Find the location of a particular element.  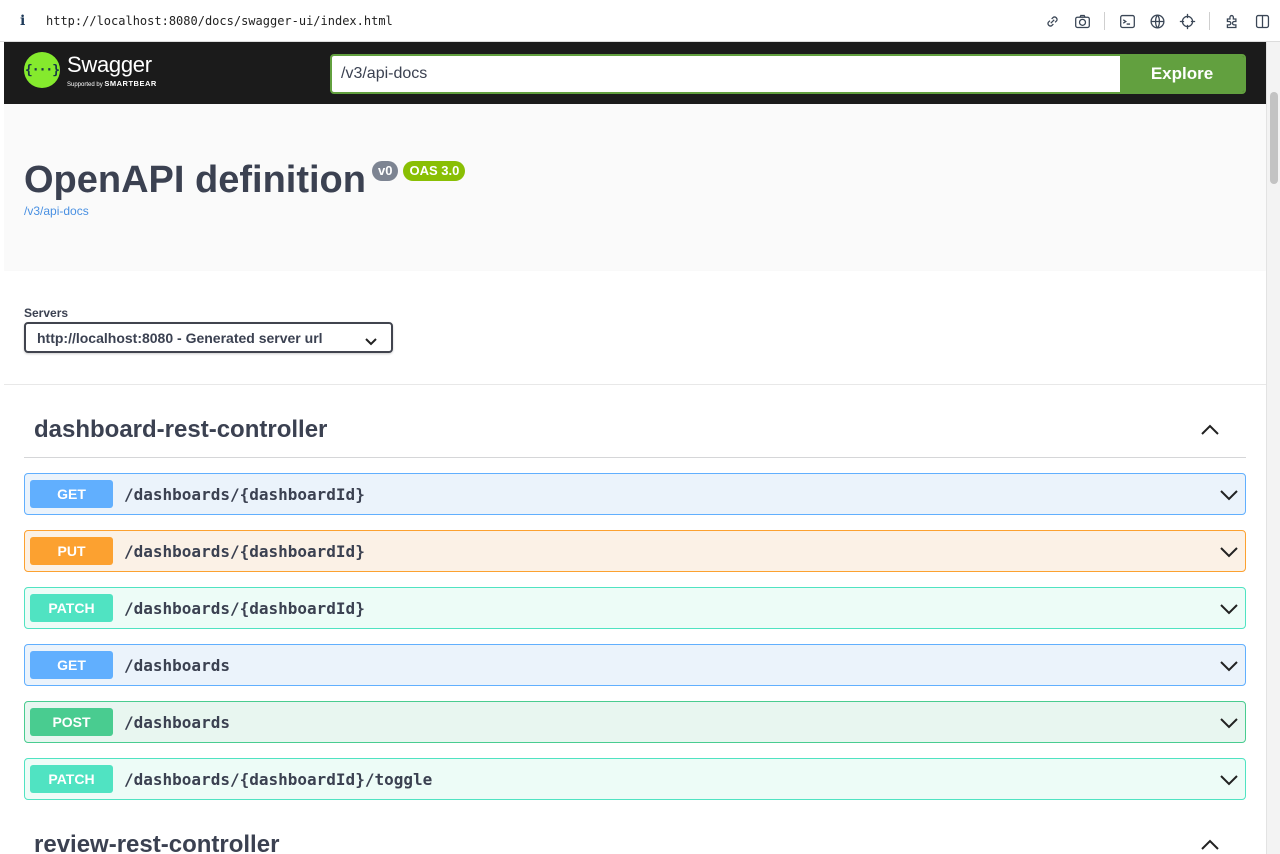

swagger-logo-text: Swagger Supported by SMARTBEAR is located at coordinates (112, 69).